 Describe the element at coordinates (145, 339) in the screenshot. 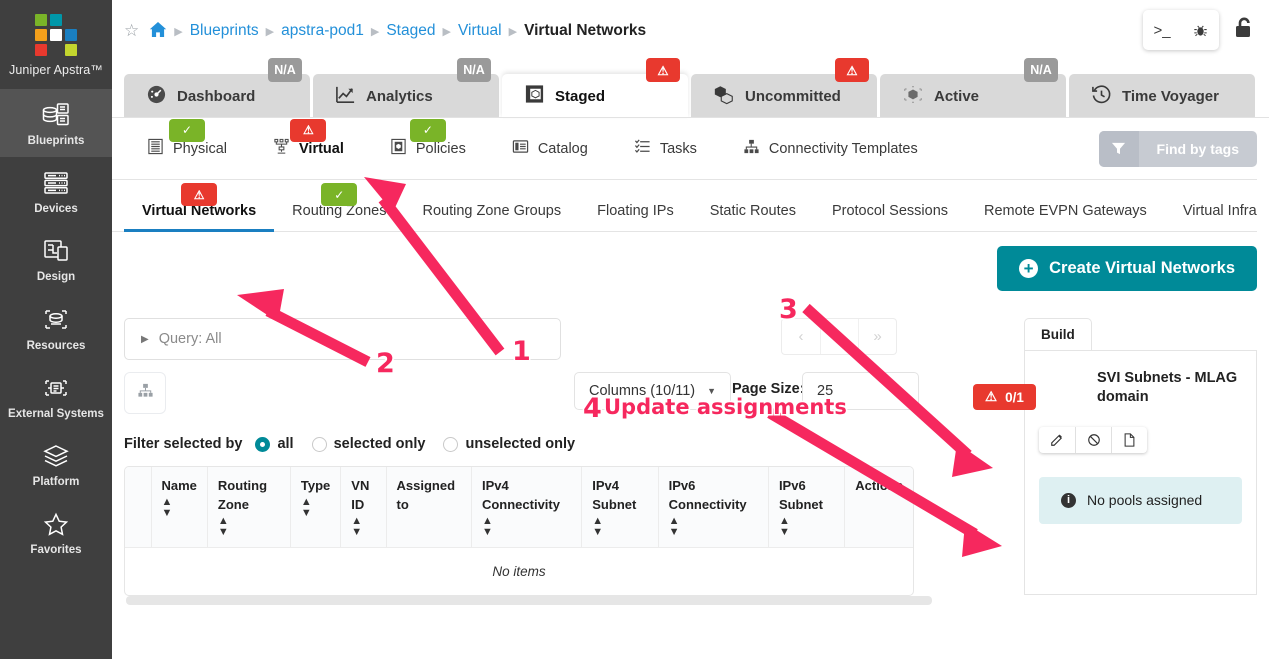

I see `chevron-right-icon: ▶` at that location.